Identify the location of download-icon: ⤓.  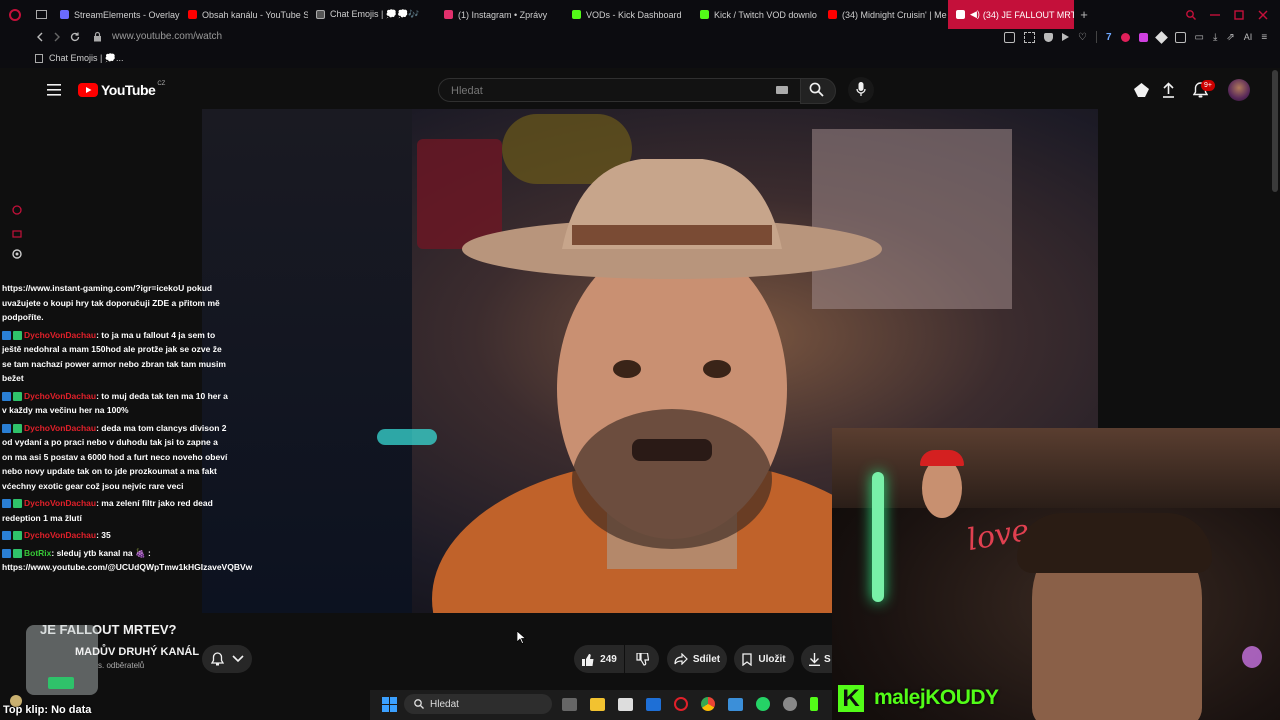
(1215, 37).